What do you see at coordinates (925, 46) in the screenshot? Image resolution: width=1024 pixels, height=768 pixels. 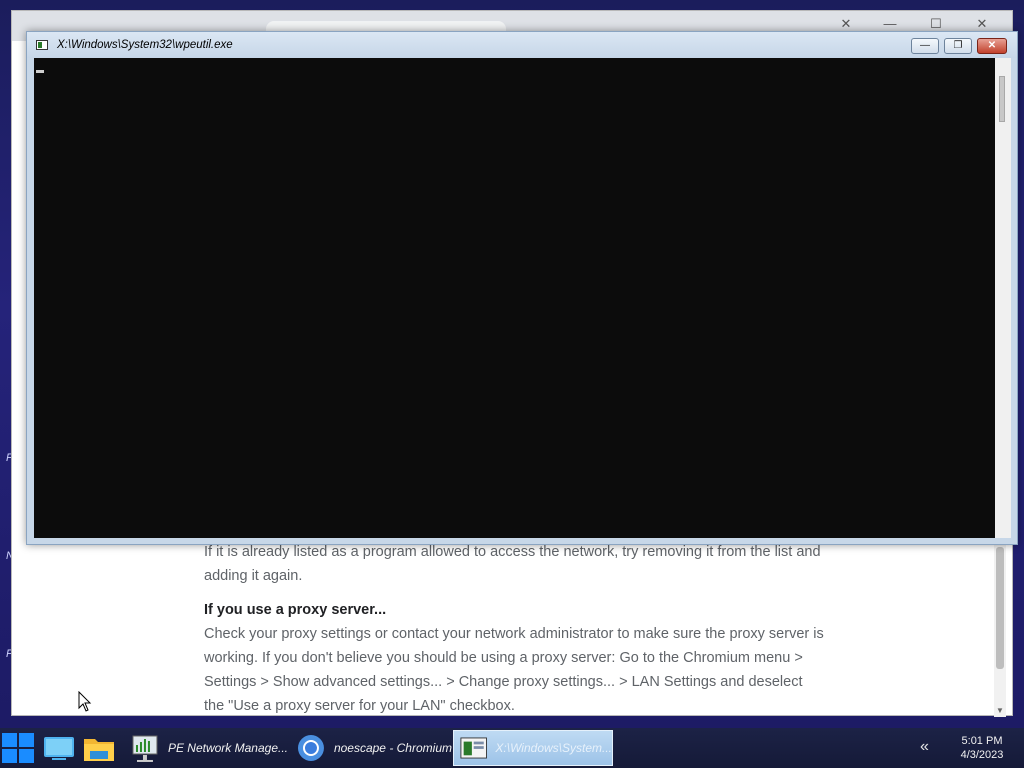 I see `minimize-button: —` at bounding box center [925, 46].